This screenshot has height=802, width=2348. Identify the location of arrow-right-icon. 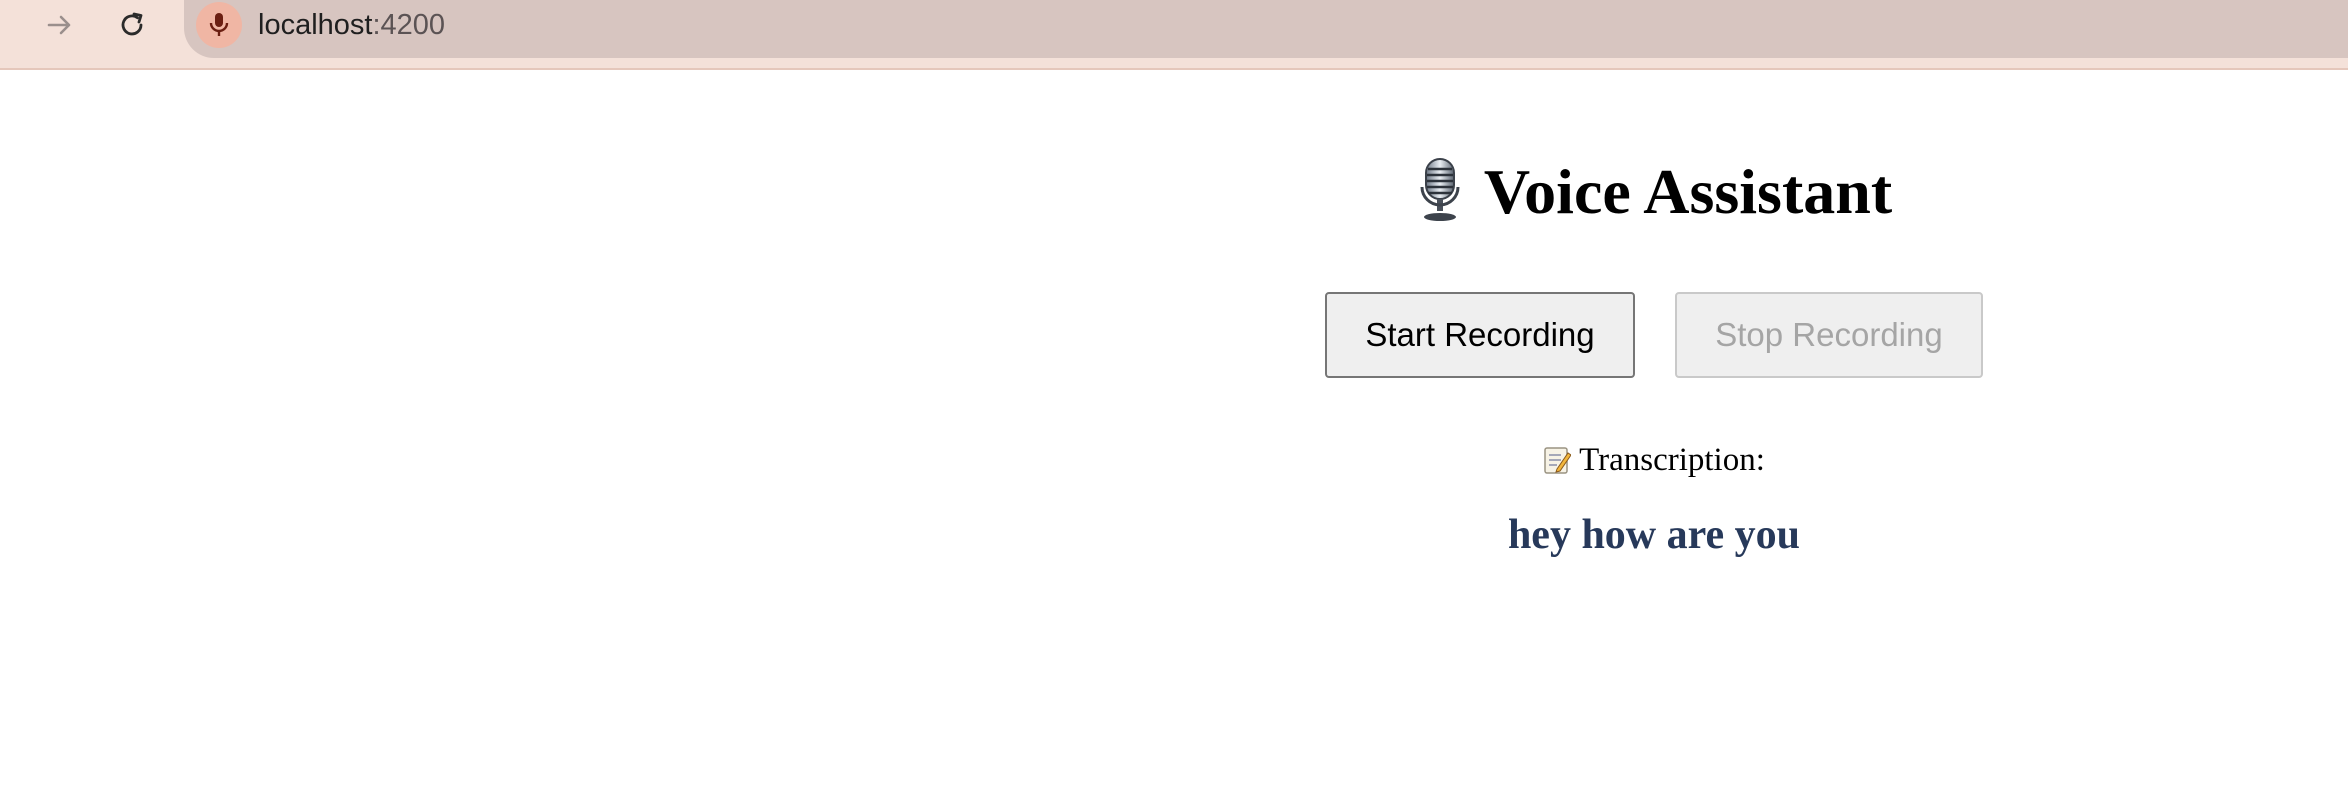
(59, 25).